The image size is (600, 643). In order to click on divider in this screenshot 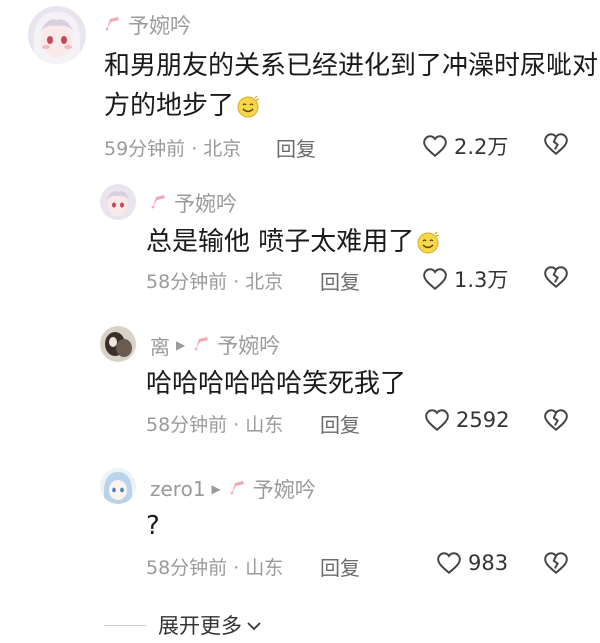, I will do `click(125, 625)`.